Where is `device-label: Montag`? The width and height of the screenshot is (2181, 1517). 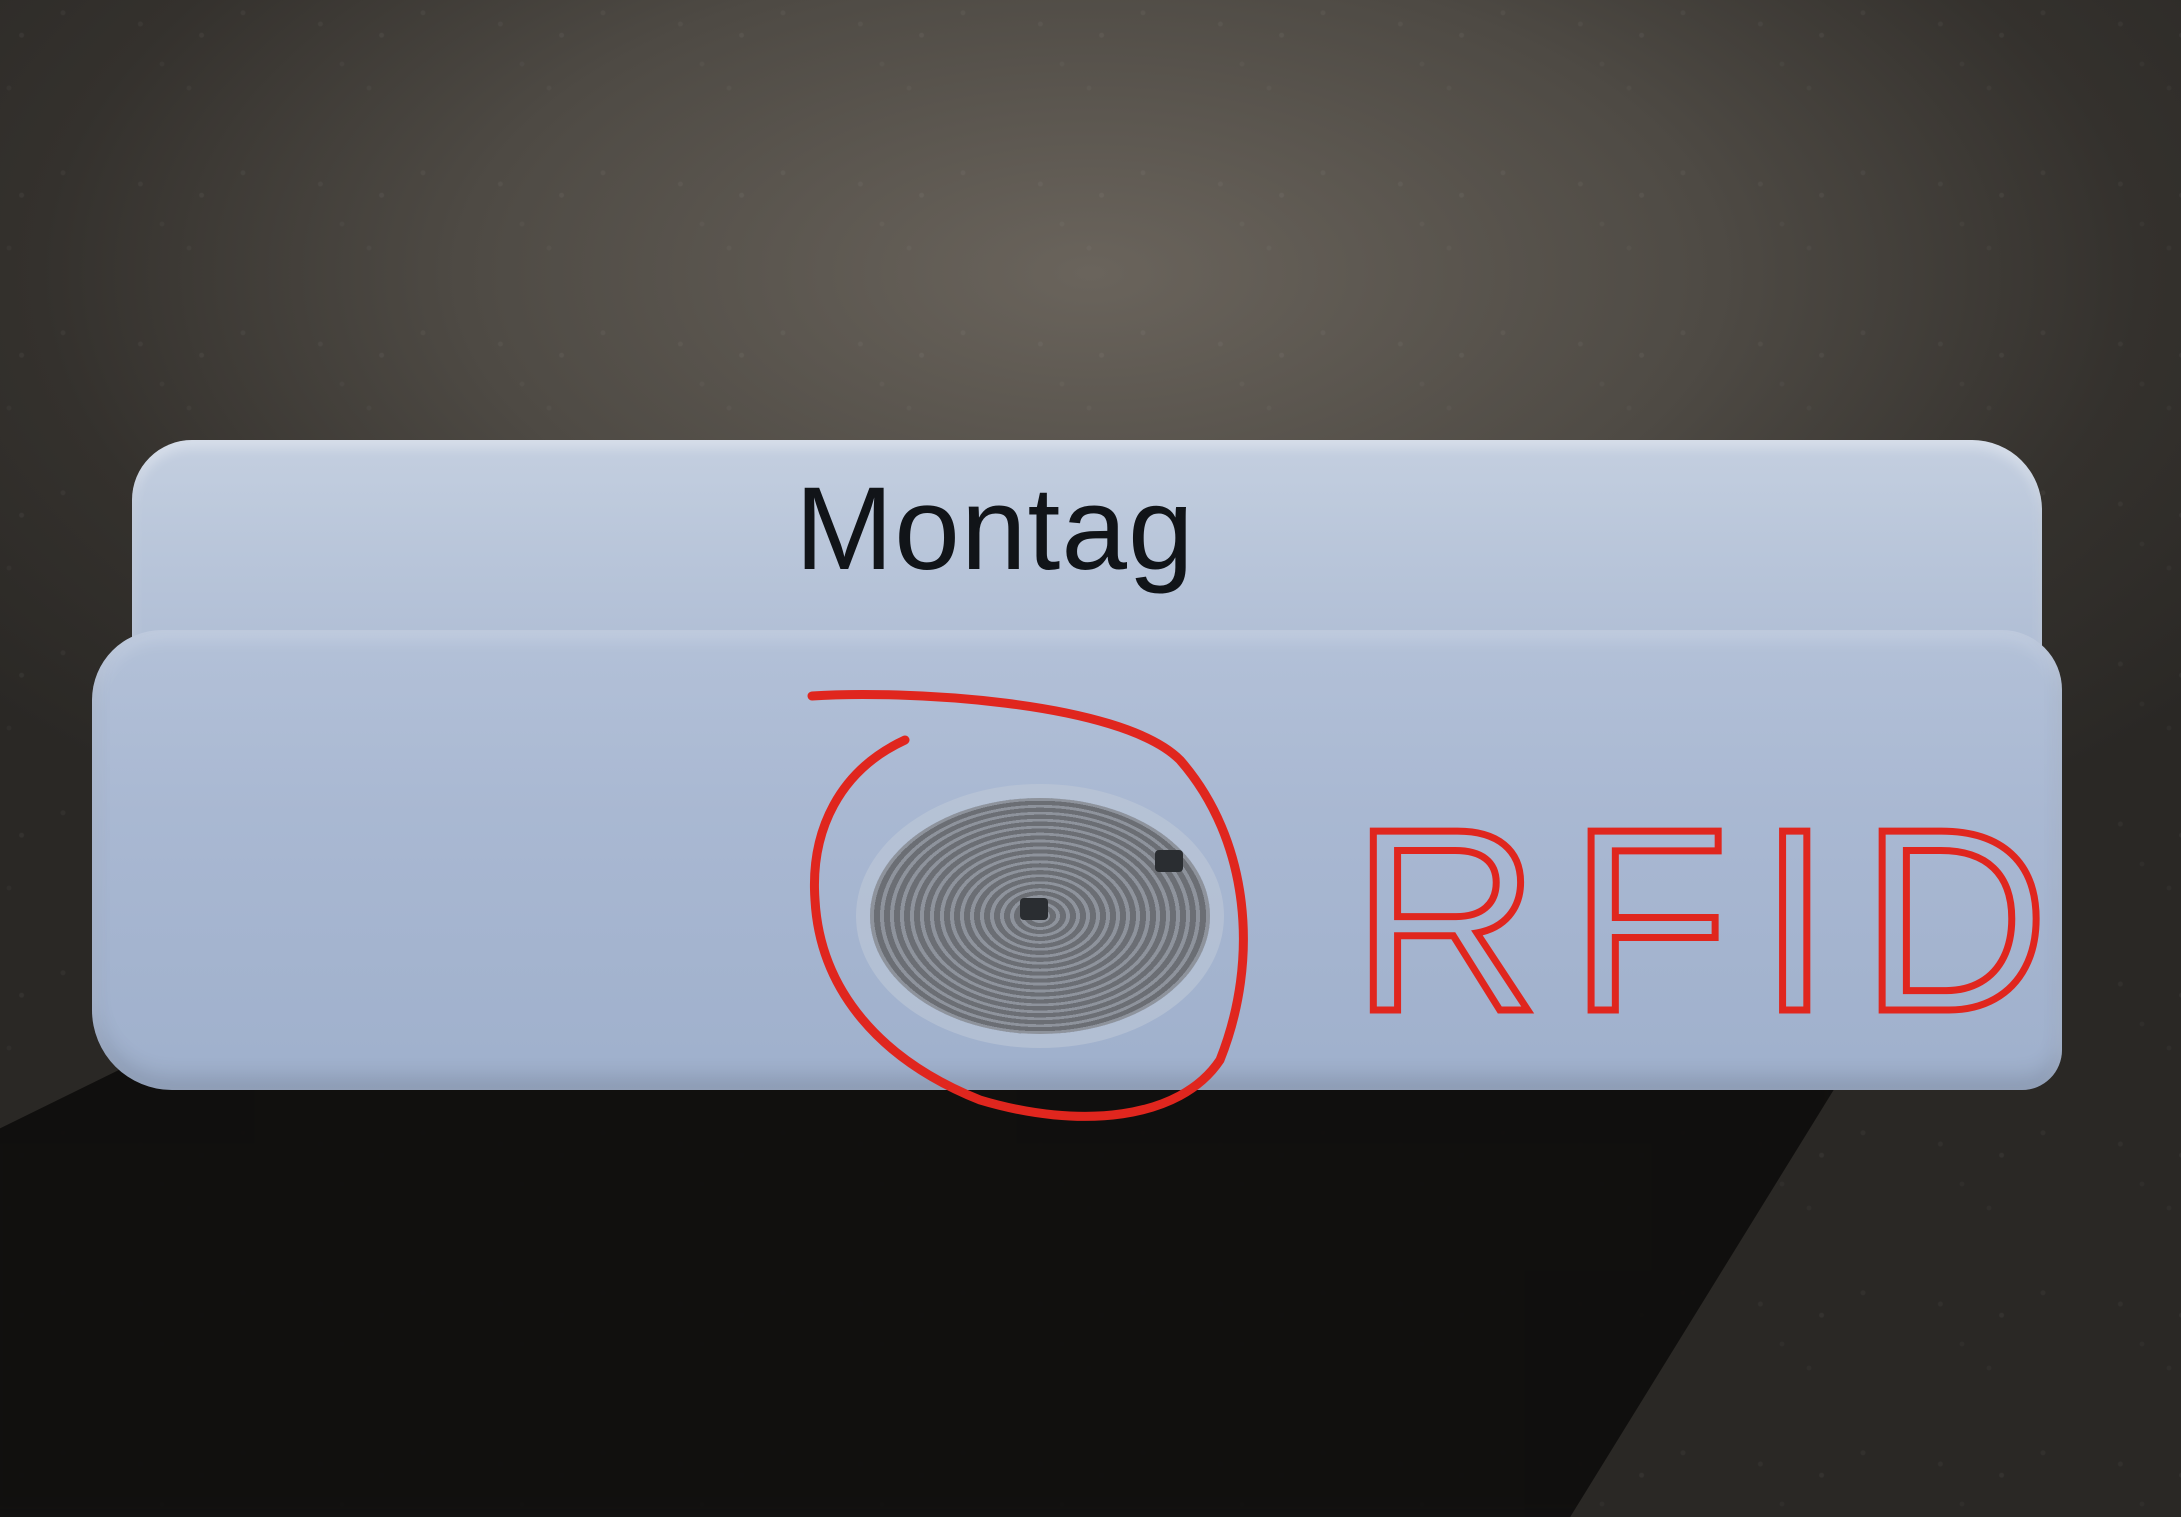
device-label: Montag is located at coordinates (995, 529).